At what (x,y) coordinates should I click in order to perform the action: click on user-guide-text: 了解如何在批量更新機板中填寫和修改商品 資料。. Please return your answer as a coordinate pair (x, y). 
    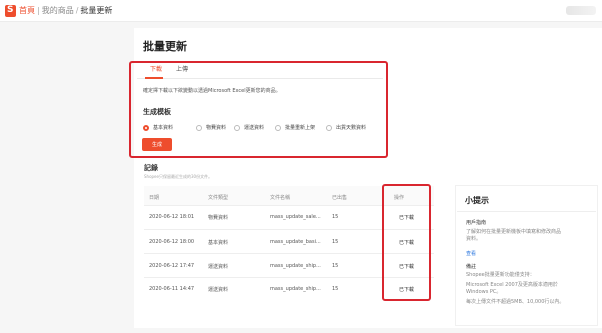
    Looking at the image, I should click on (513, 236).